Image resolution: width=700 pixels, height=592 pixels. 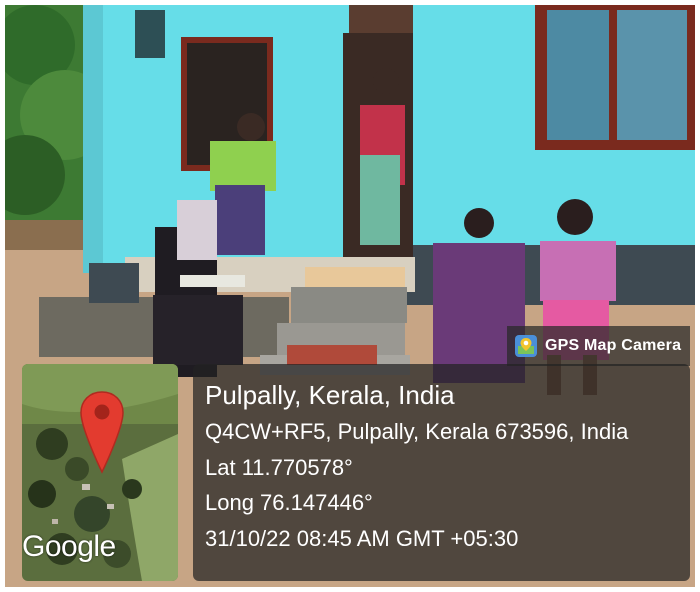 I want to click on location-pin-icon, so click(x=102, y=432).